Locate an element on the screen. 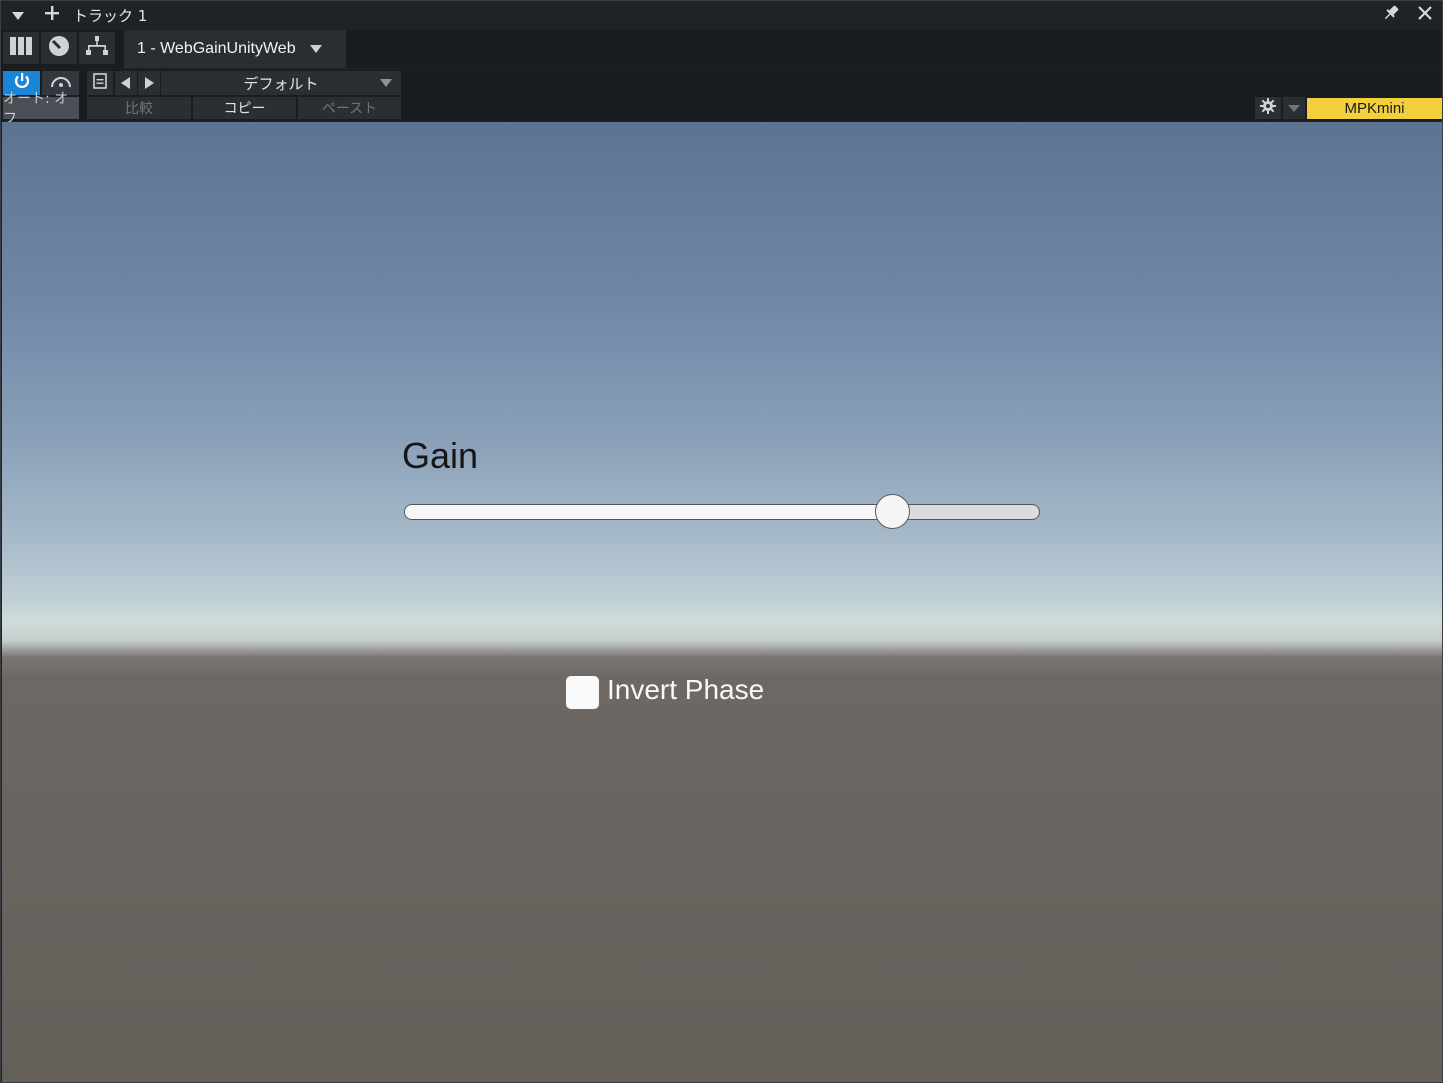 The image size is (1443, 1083). preset-file-icon is located at coordinates (100, 83).